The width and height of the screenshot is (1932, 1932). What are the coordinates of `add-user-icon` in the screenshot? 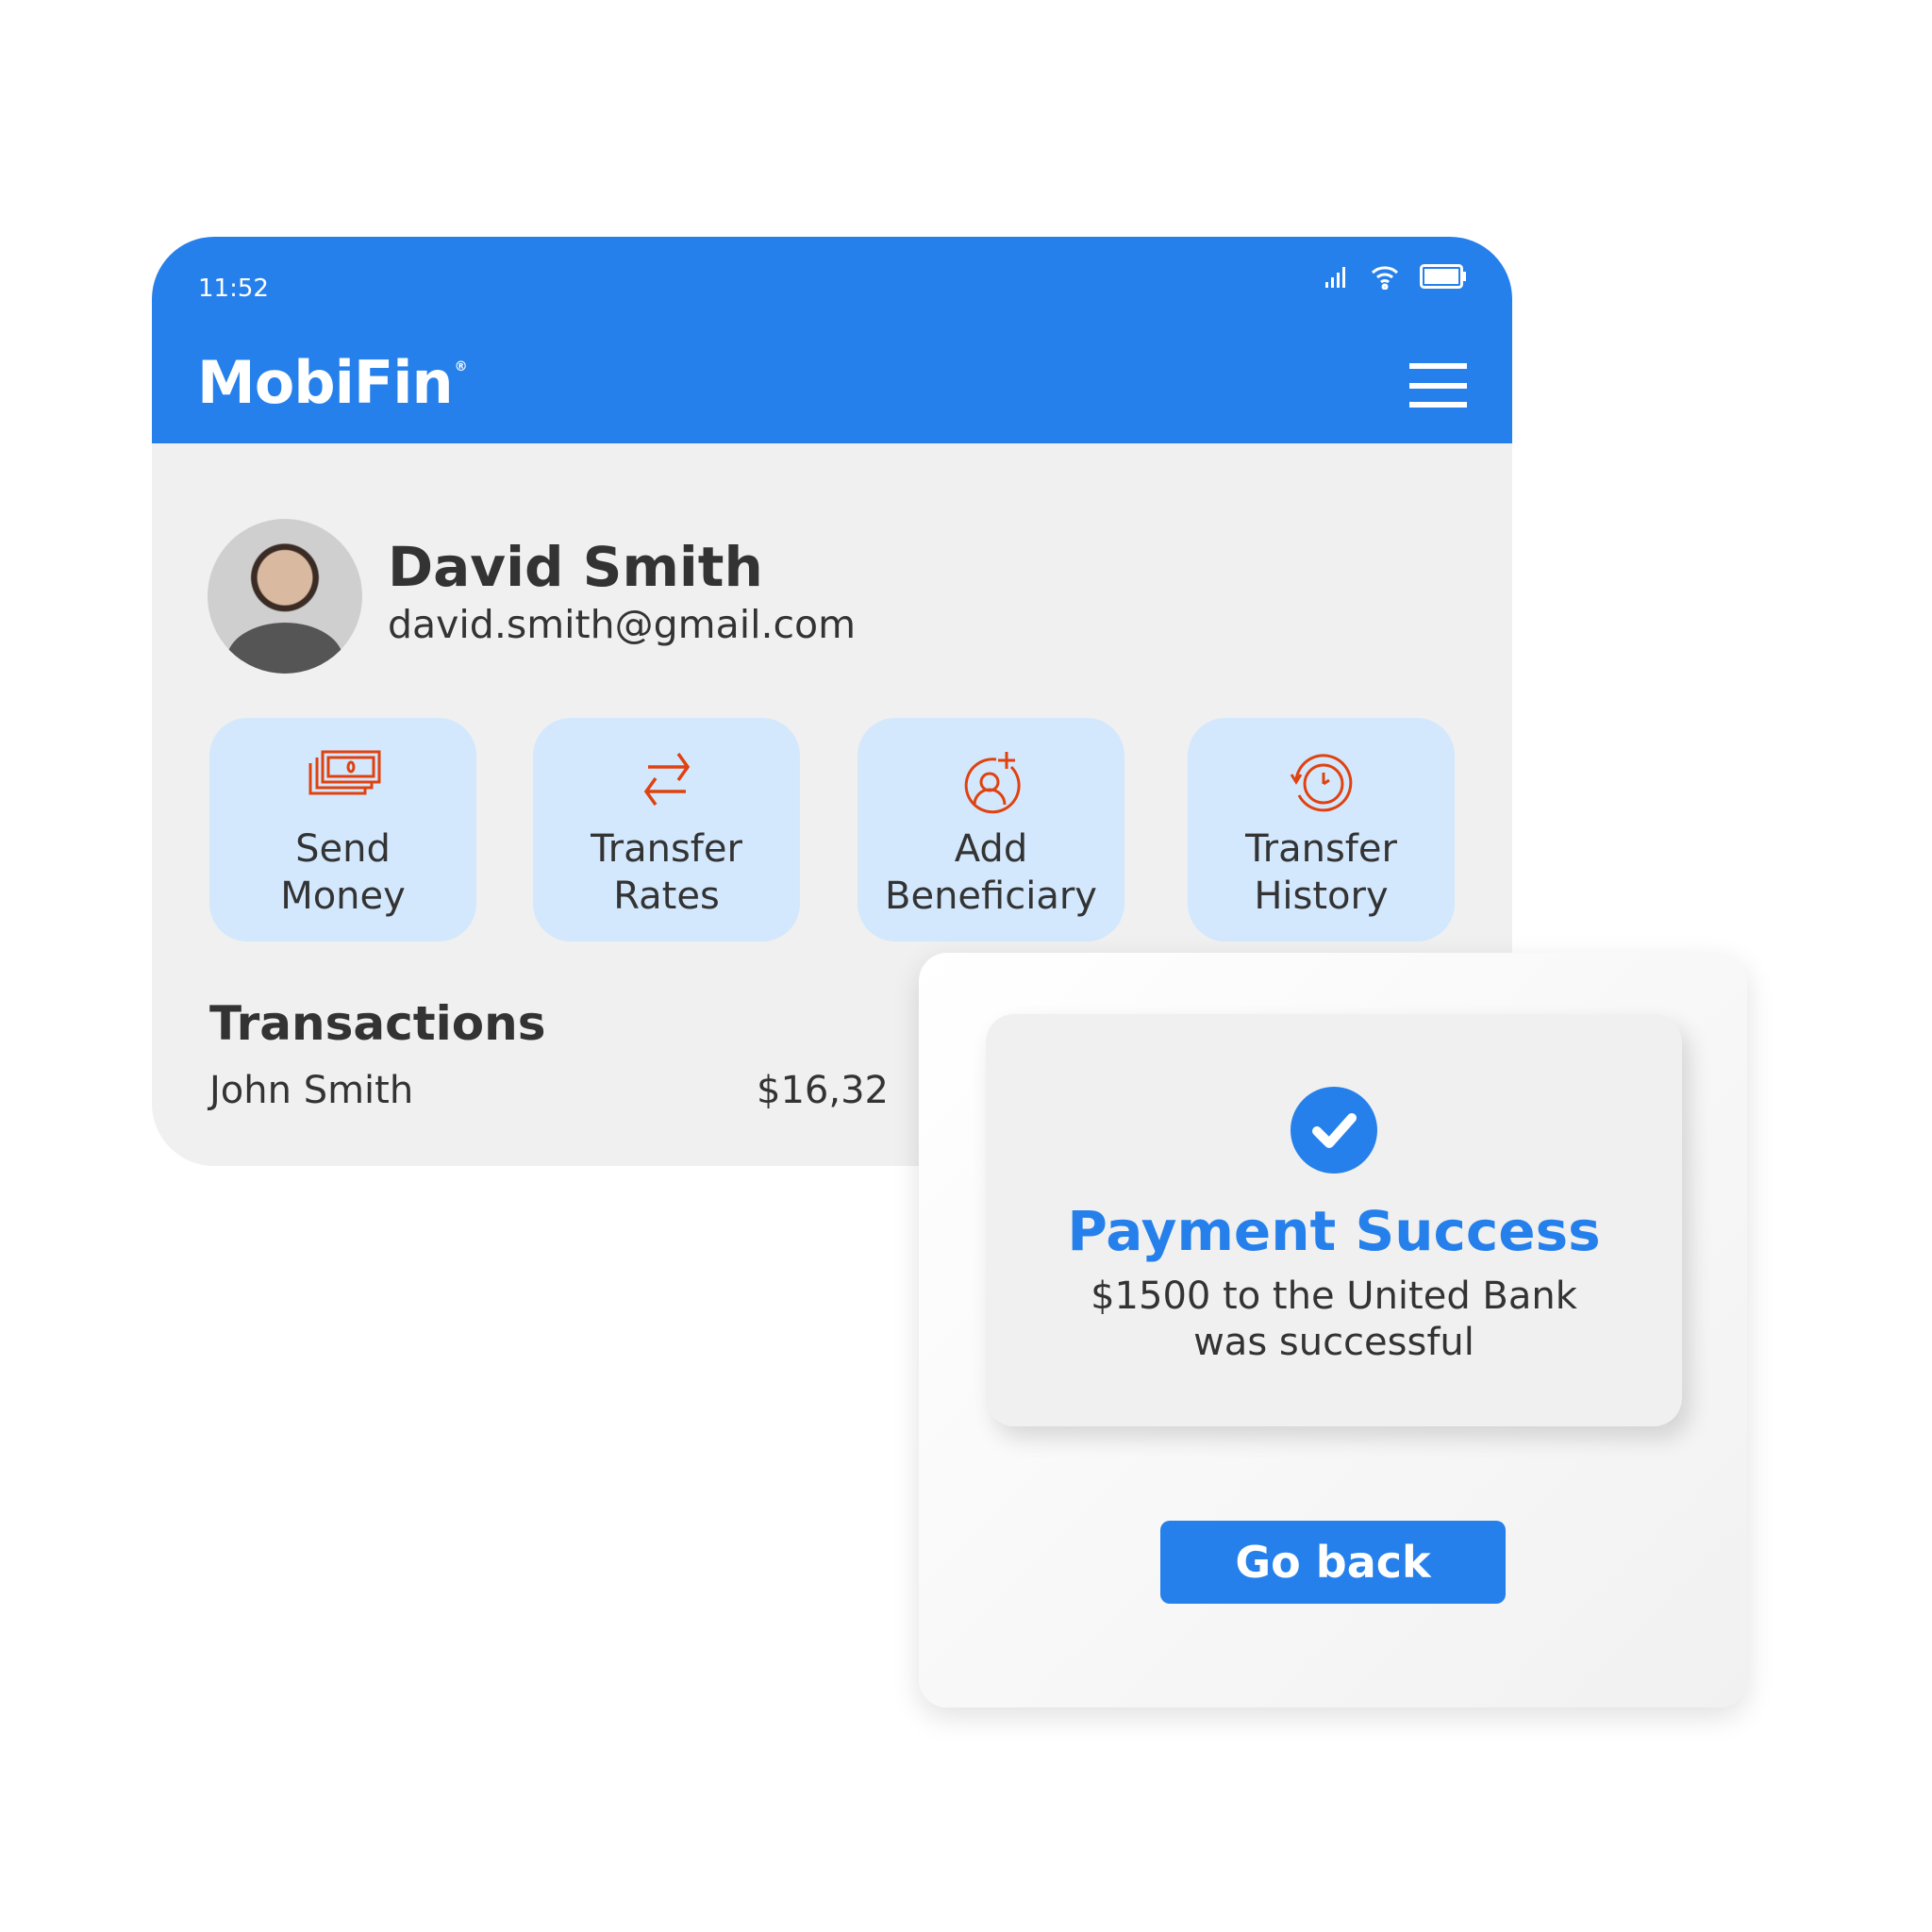 It's located at (993, 783).